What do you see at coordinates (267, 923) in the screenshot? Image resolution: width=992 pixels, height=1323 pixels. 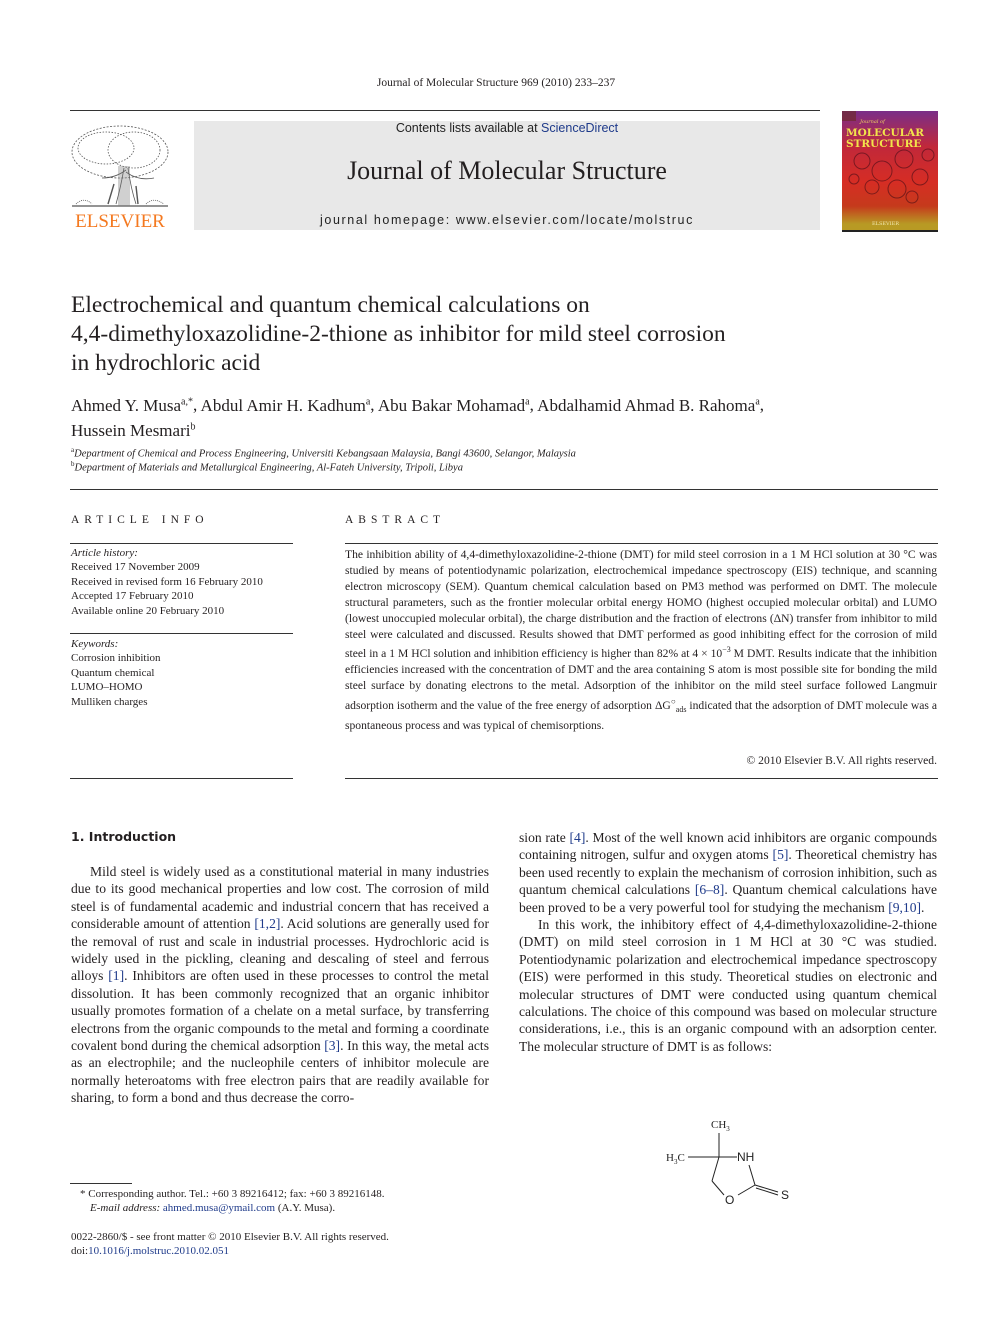 I see `citation-link: [1,2]` at bounding box center [267, 923].